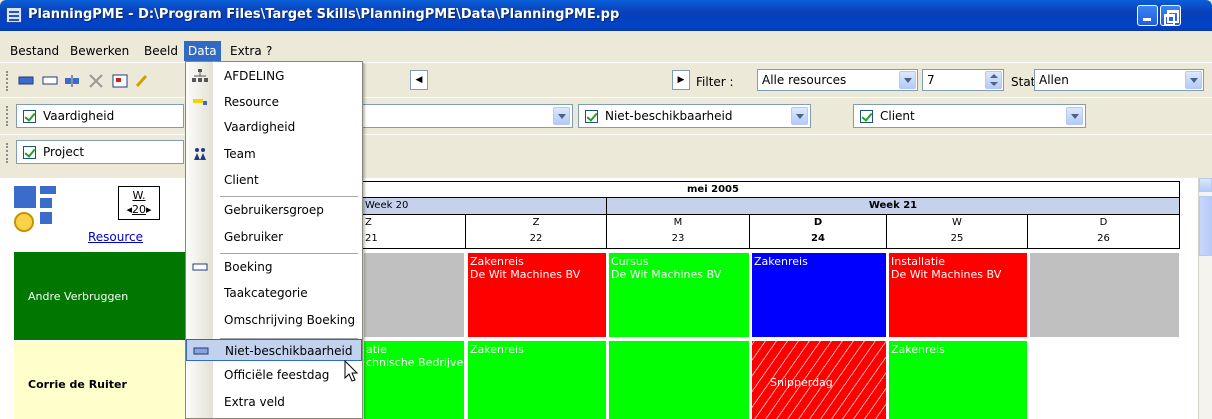 The width and height of the screenshot is (1212, 419). I want to click on booking-cell: Snipperdag, so click(819, 380).